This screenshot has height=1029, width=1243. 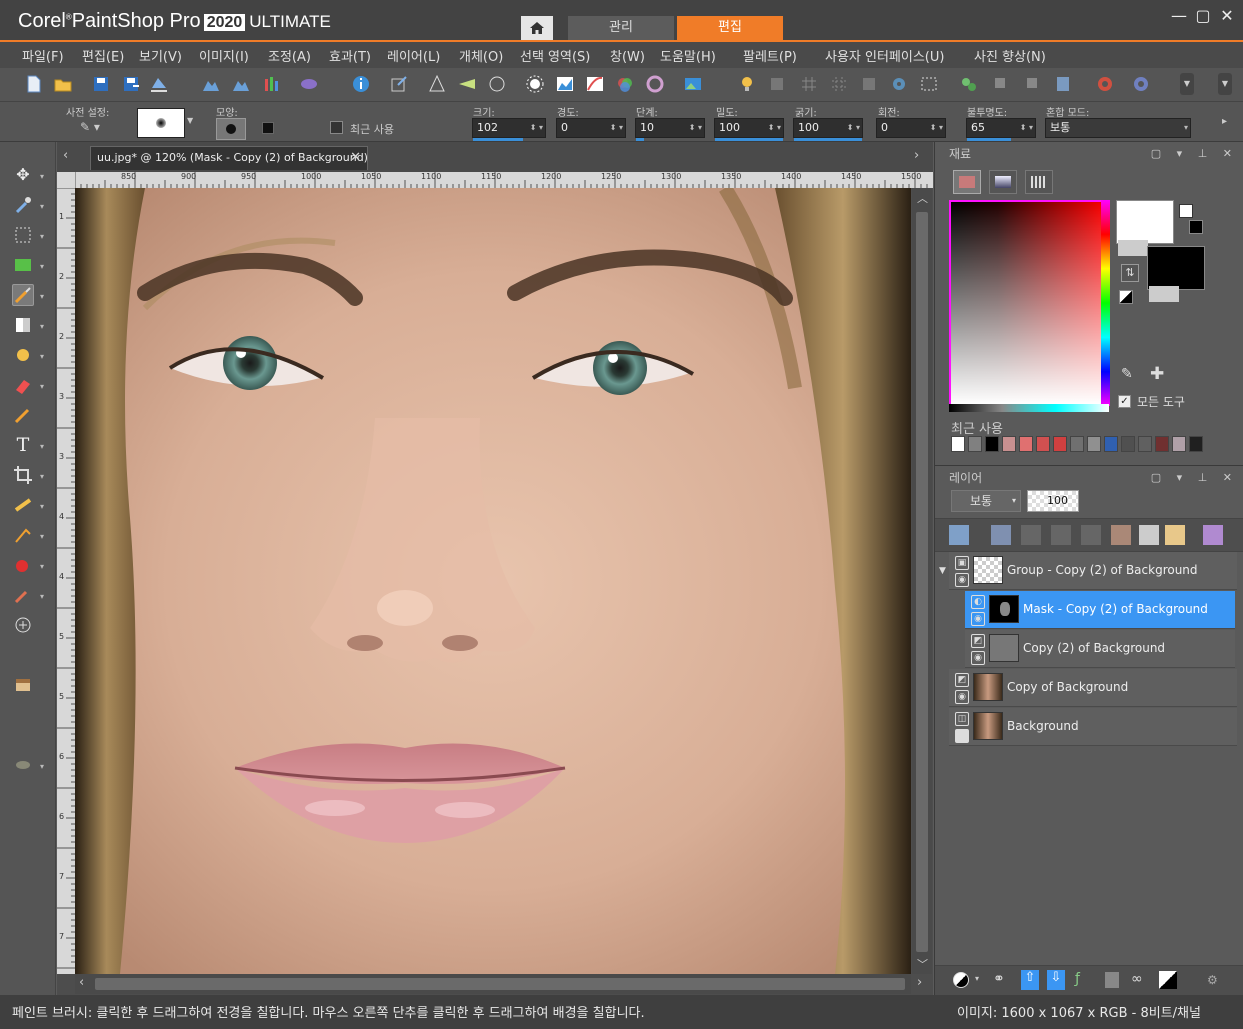 What do you see at coordinates (23, 265) in the screenshot?
I see `preset-shape-tool-icon` at bounding box center [23, 265].